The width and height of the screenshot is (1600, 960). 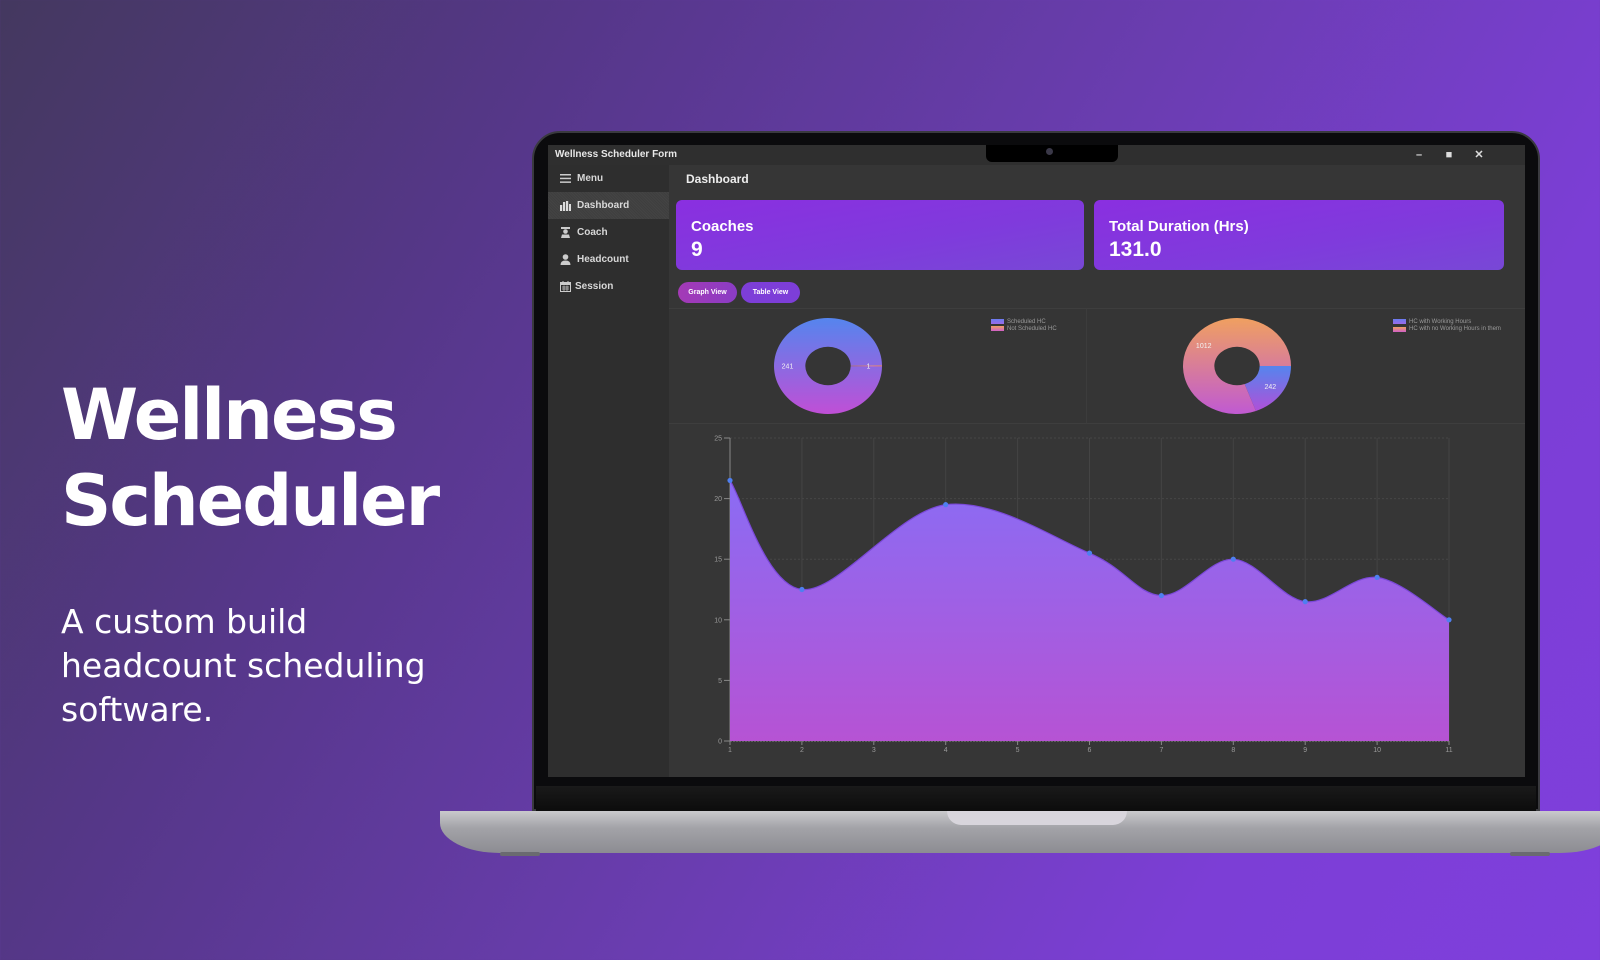 What do you see at coordinates (229, 415) in the screenshot?
I see `hero-title-line1: Wellness` at bounding box center [229, 415].